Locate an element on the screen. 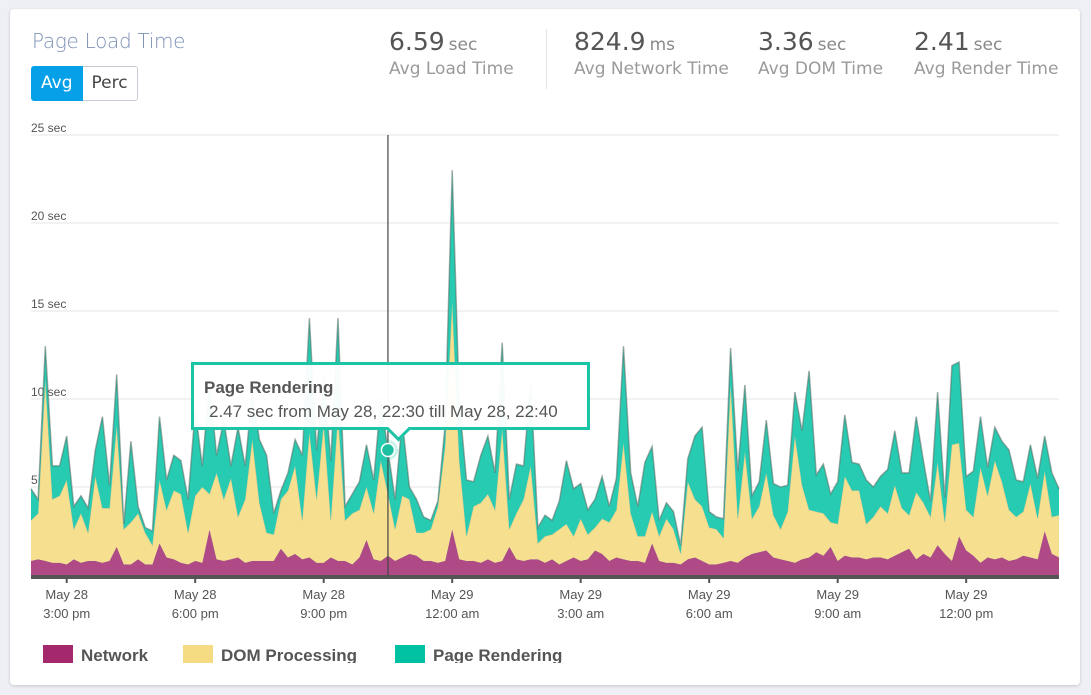 Image resolution: width=1091 pixels, height=695 pixels. y-tick-label: 25 sec is located at coordinates (48, 128).